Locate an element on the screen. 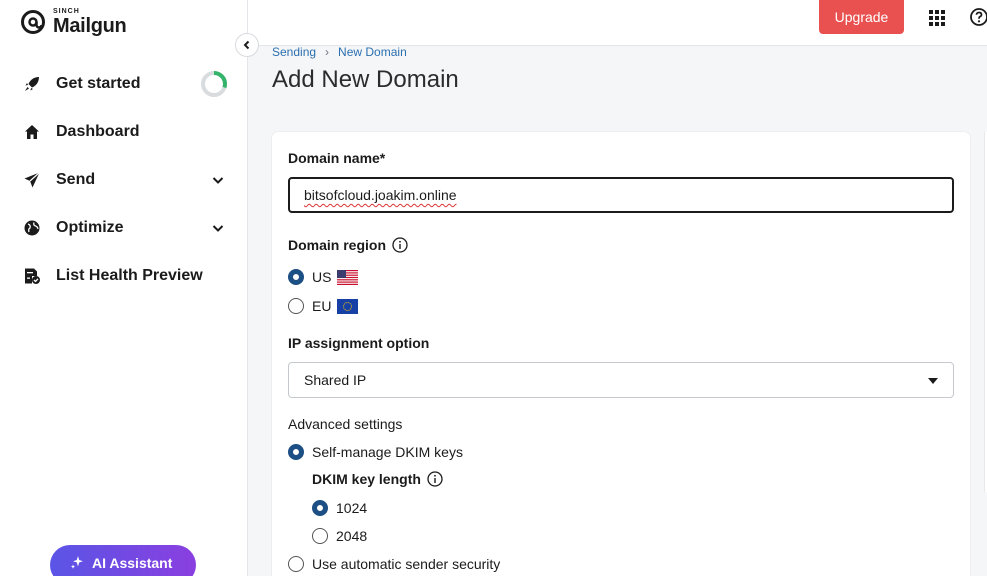 This screenshot has width=987, height=576. mailgun-logo-icon is located at coordinates (33, 22).